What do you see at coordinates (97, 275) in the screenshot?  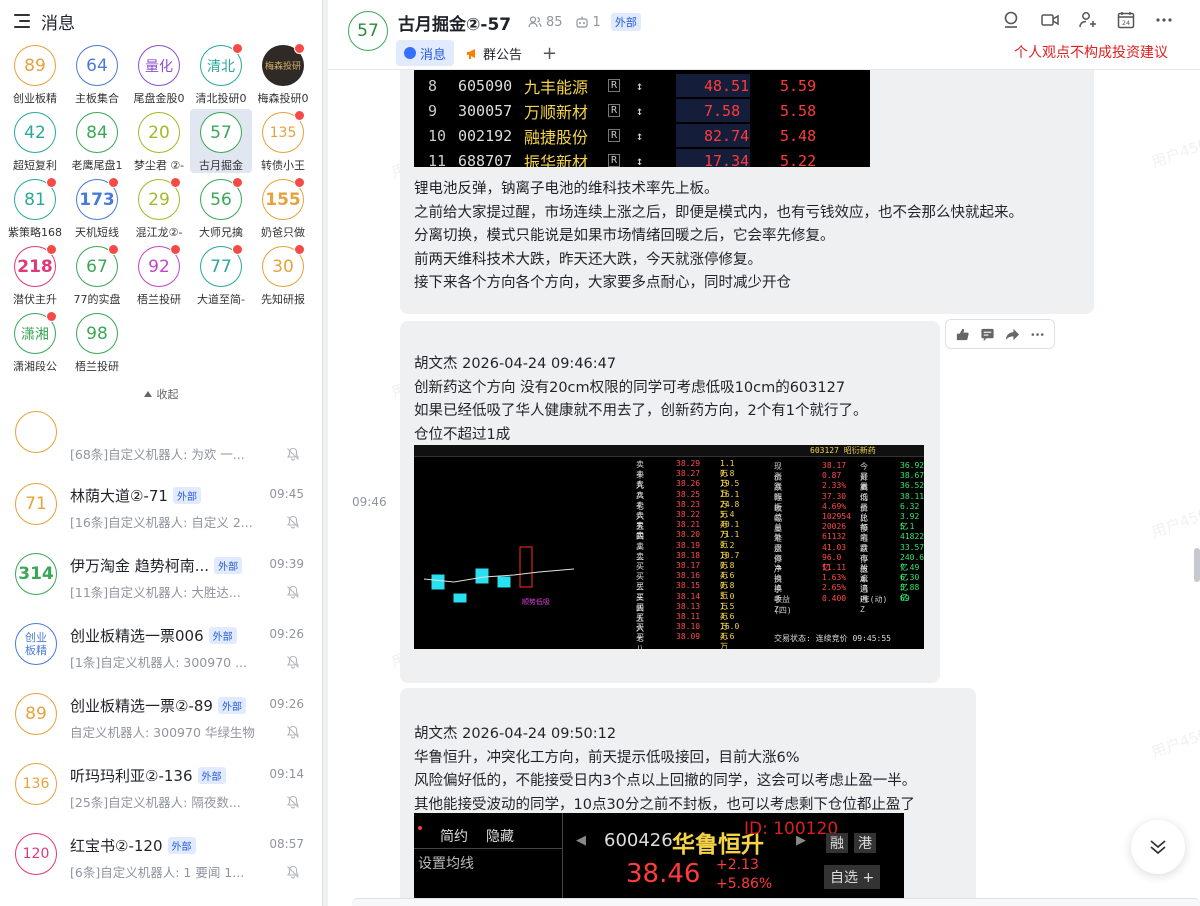 I see `group-tile: 67 77的实盘` at bounding box center [97, 275].